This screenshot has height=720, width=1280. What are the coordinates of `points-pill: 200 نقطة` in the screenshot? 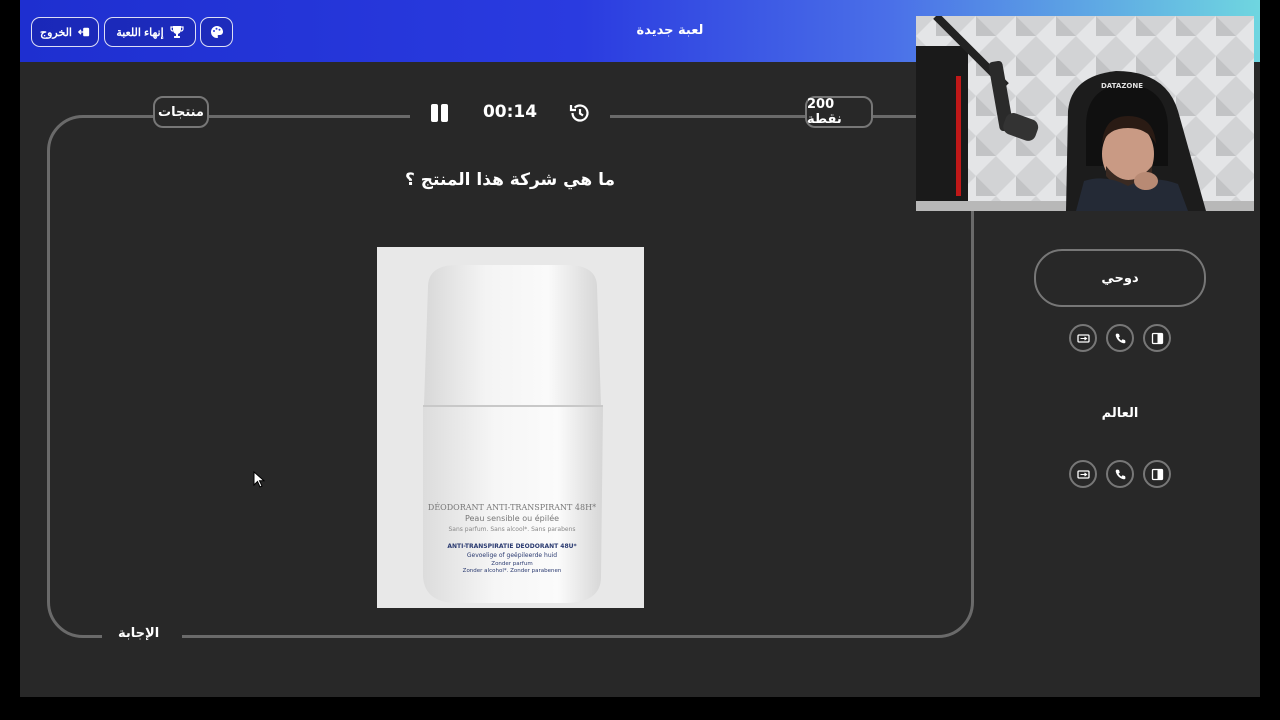 It's located at (839, 112).